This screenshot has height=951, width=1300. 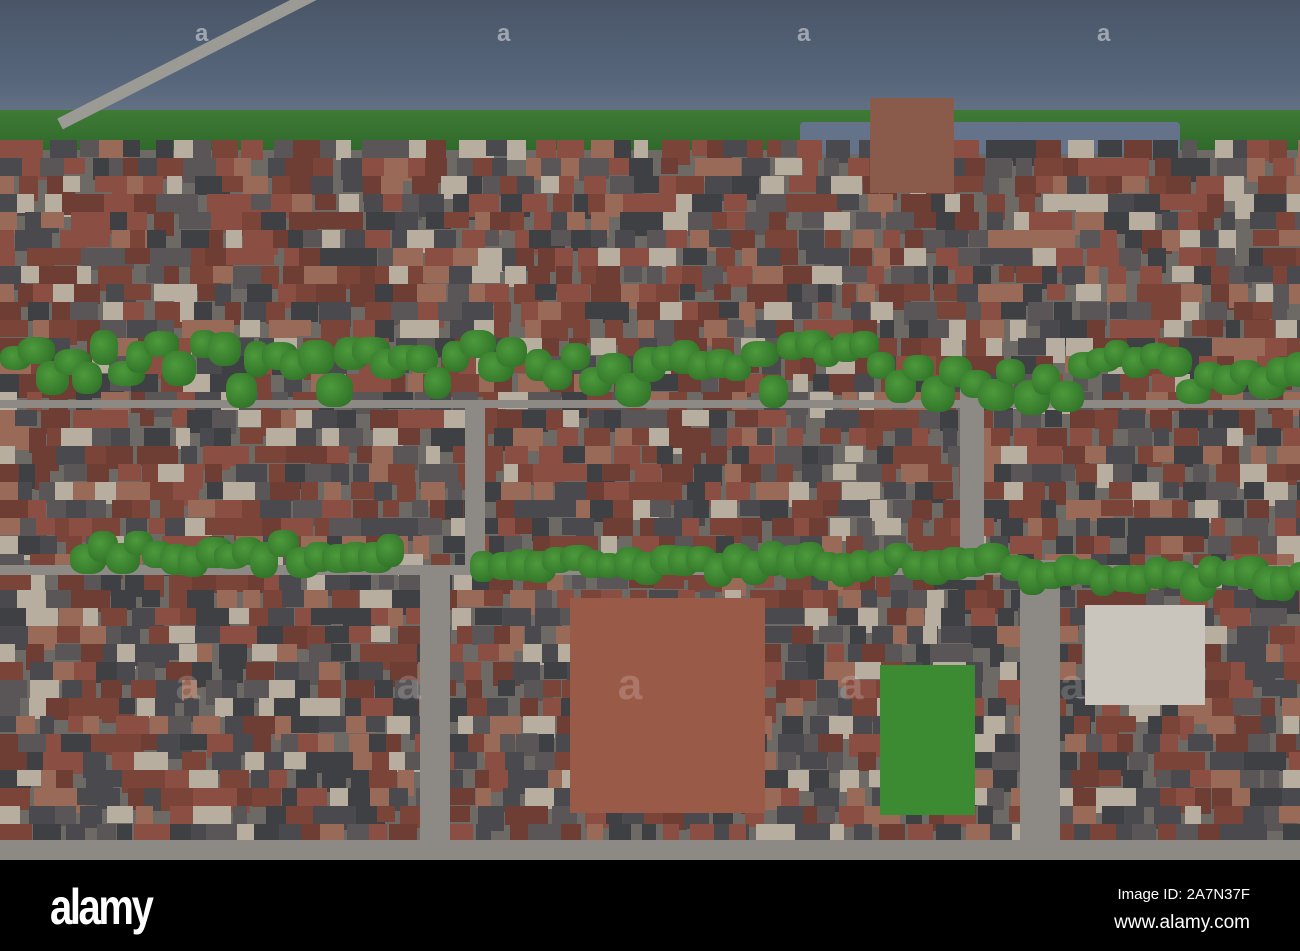 I want to click on watermark: a, so click(x=1104, y=33).